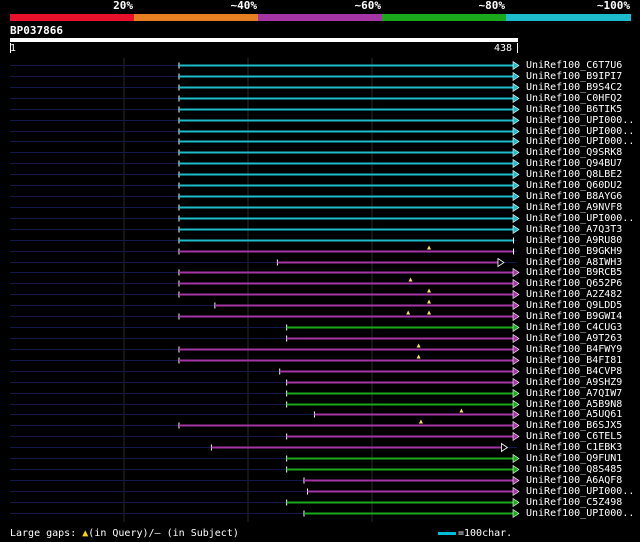 This screenshot has height=542, width=640. I want to click on hit-label: UniRef100_C4CUG3, so click(574, 327).